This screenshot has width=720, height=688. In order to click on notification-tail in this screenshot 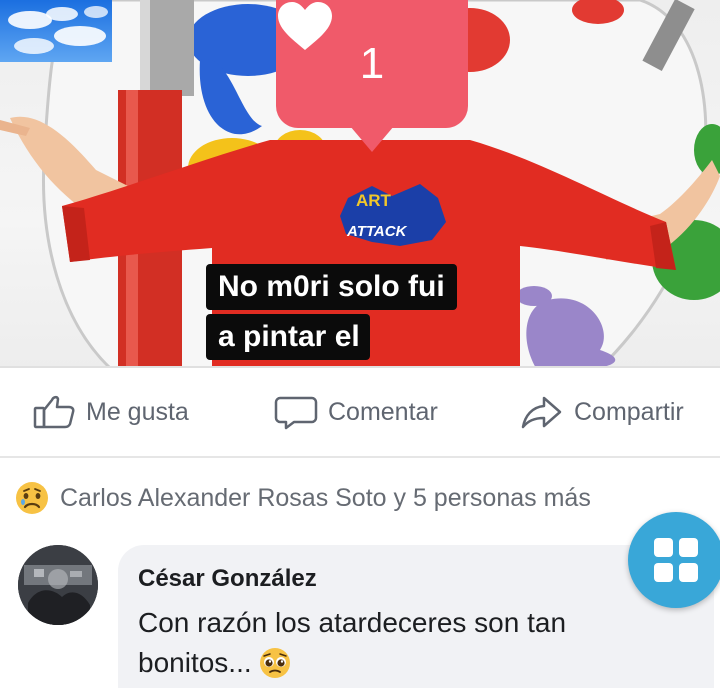, I will do `click(372, 139)`.